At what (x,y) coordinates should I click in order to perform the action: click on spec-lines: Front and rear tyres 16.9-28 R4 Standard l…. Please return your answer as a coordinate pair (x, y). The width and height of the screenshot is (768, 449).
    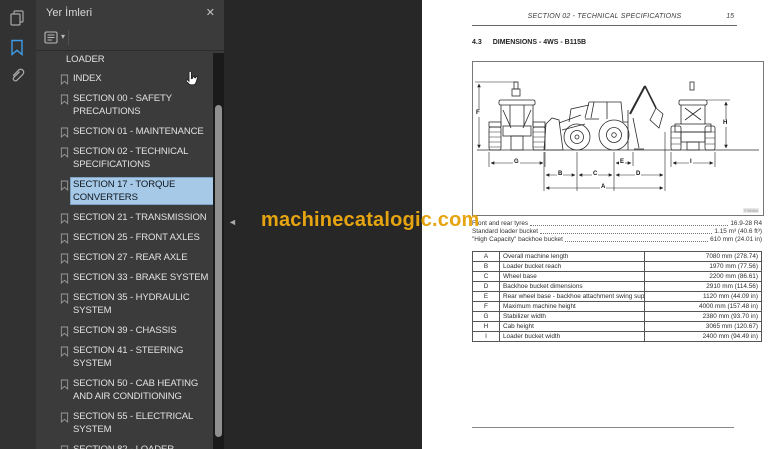
    Looking at the image, I should click on (617, 232).